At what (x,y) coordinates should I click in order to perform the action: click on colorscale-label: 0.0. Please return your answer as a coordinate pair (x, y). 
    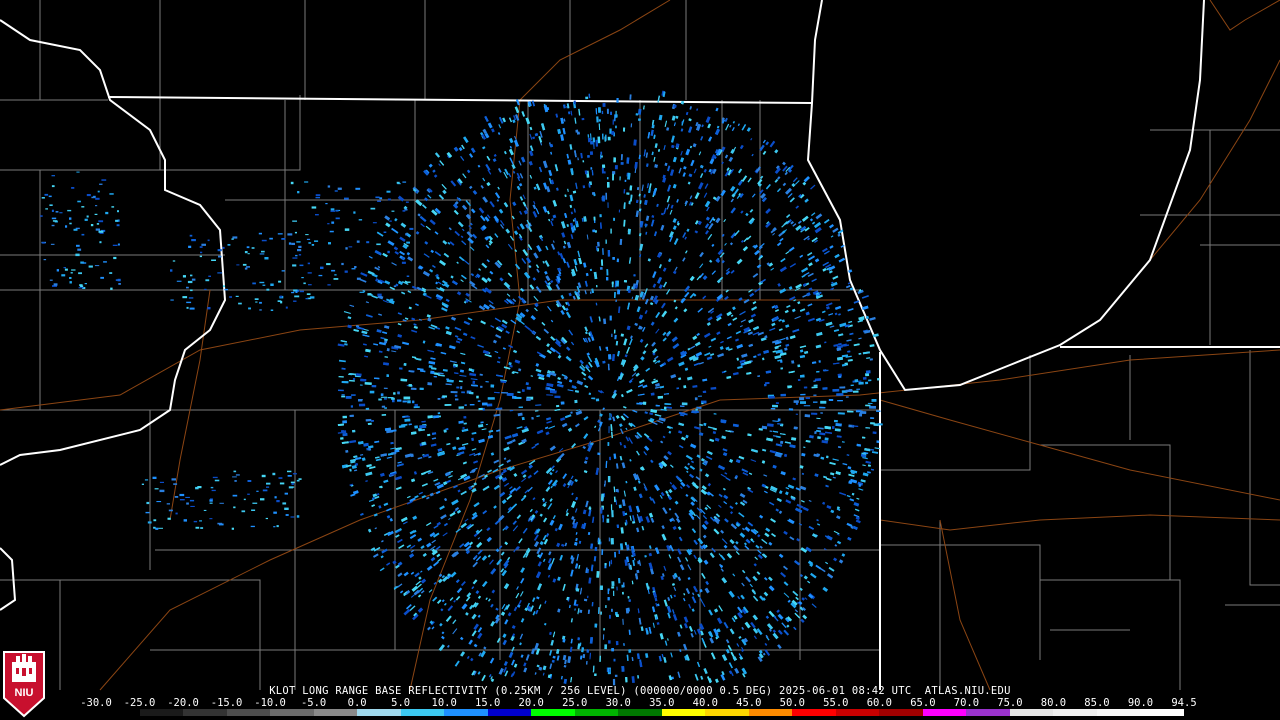
    Looking at the image, I should click on (357, 703).